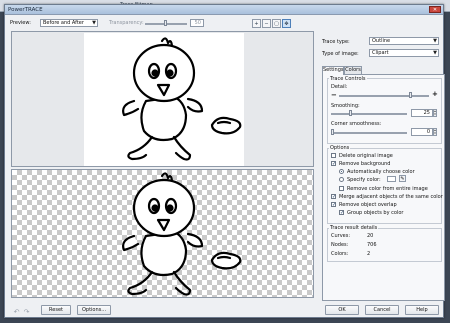  What do you see at coordinates (333, 164) in the screenshot?
I see `remove-background-checkbox: ✓` at bounding box center [333, 164].